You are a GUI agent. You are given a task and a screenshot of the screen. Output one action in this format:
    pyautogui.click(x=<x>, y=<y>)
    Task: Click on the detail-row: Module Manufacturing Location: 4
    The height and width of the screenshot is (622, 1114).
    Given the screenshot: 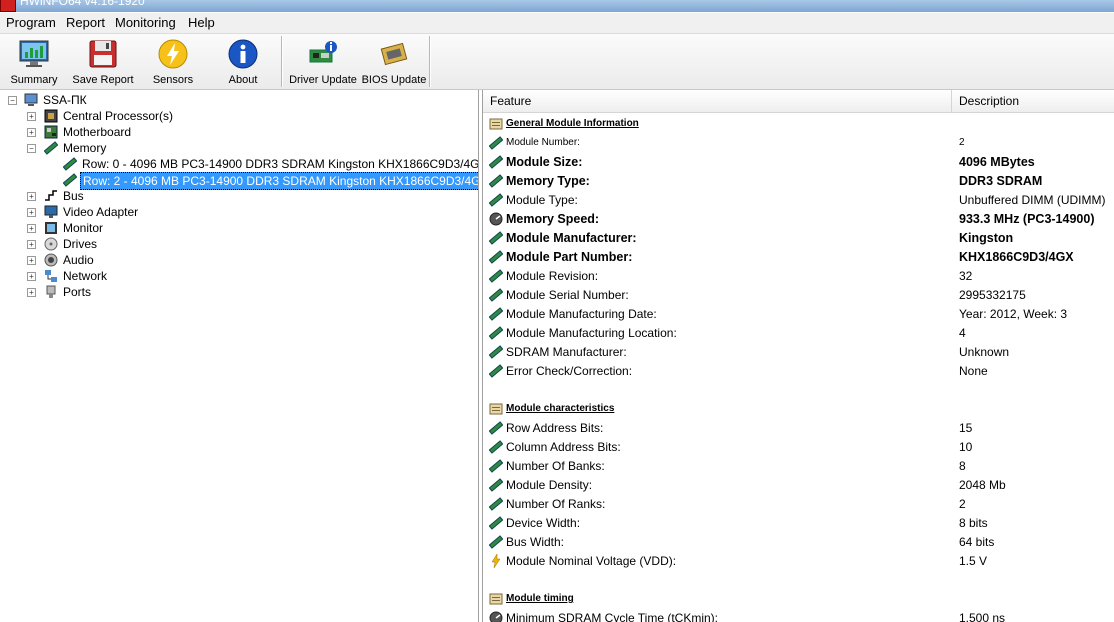 What is the action you would take?
    pyautogui.click(x=798, y=332)
    